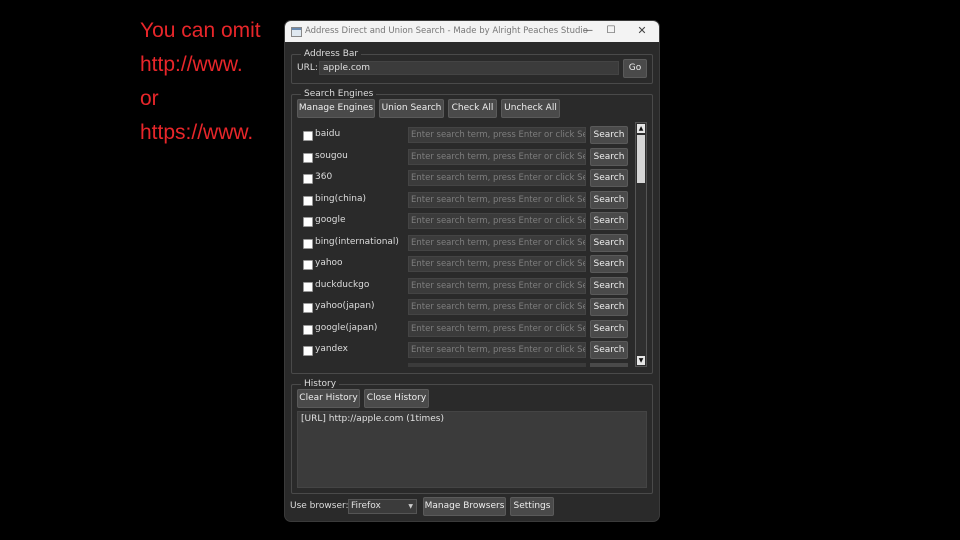  I want to click on engine-name: yahoo(japan), so click(345, 306).